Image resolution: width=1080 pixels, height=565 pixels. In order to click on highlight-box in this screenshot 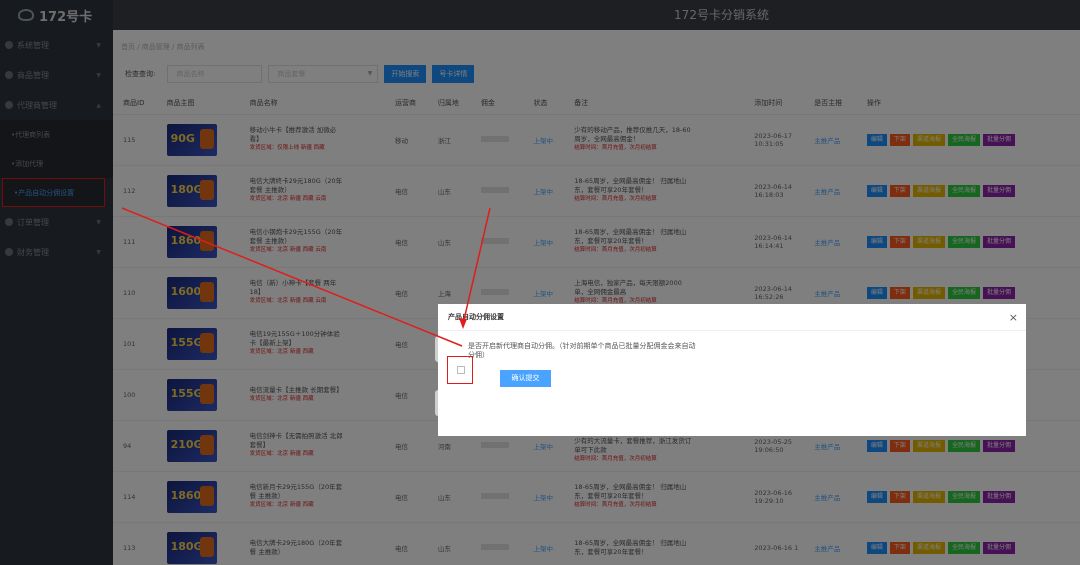, I will do `click(460, 370)`.